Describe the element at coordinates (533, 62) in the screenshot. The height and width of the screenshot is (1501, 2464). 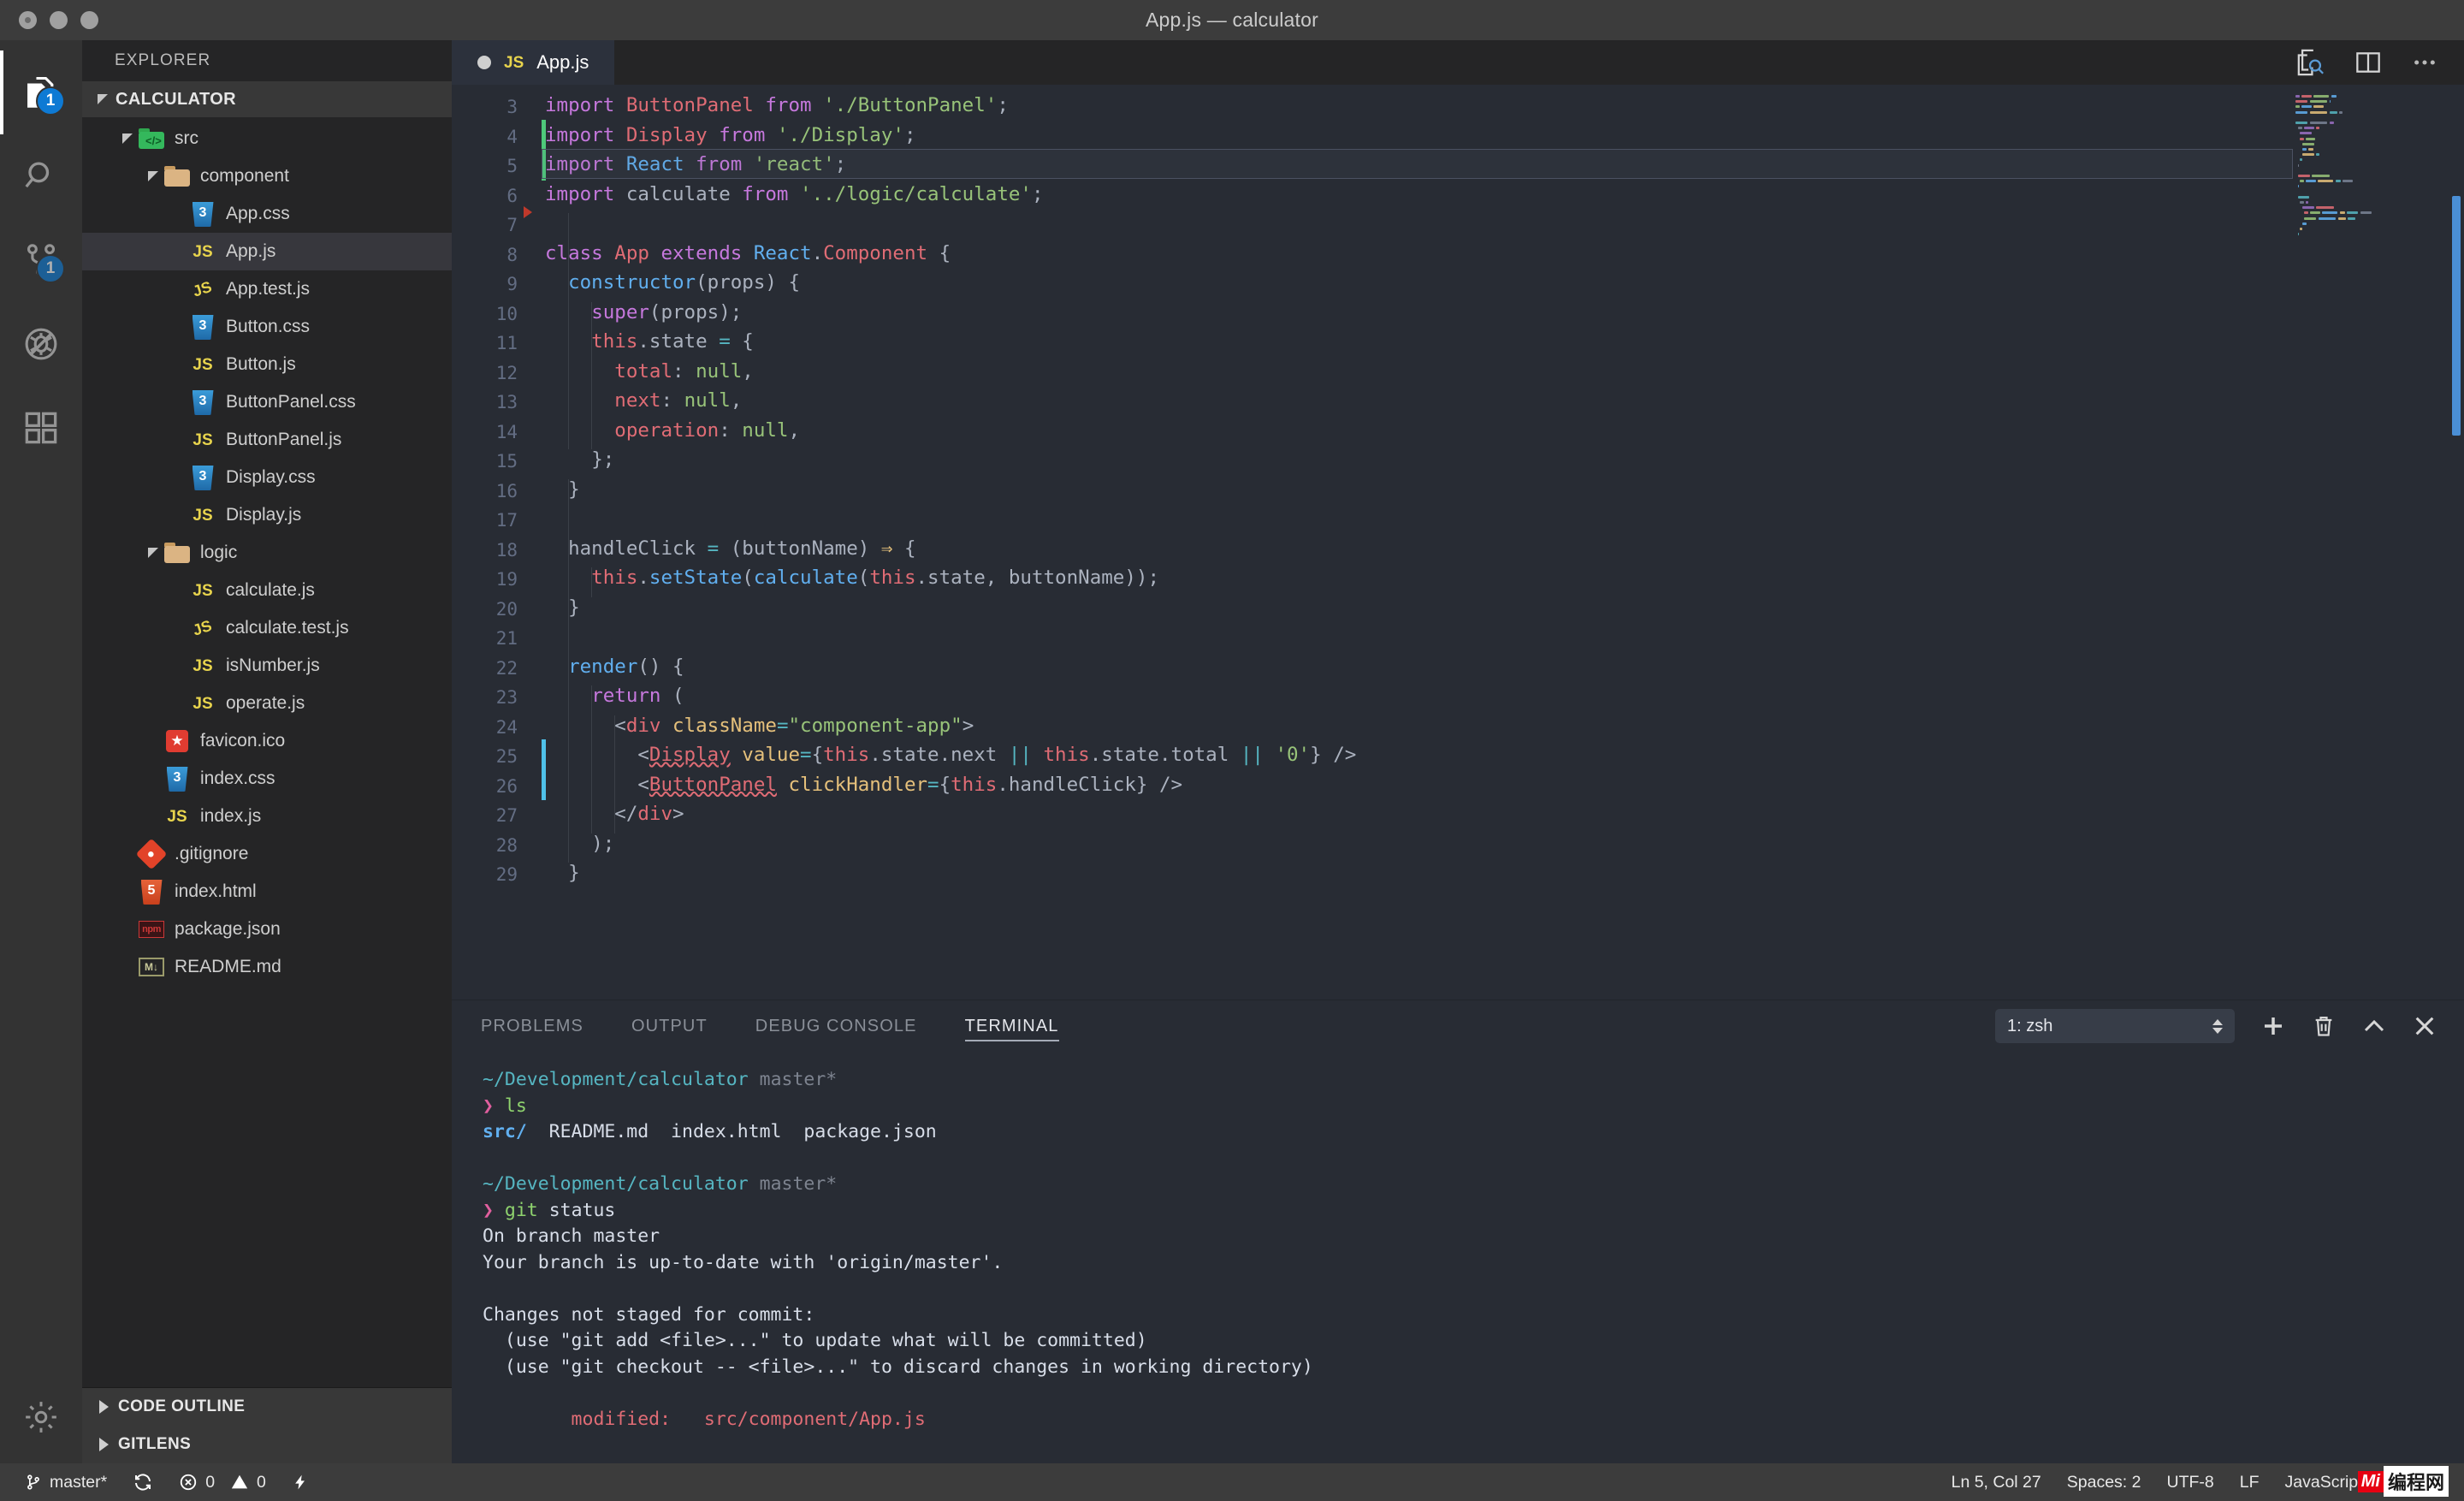
I see `tab-app-js: JS App.js` at that location.